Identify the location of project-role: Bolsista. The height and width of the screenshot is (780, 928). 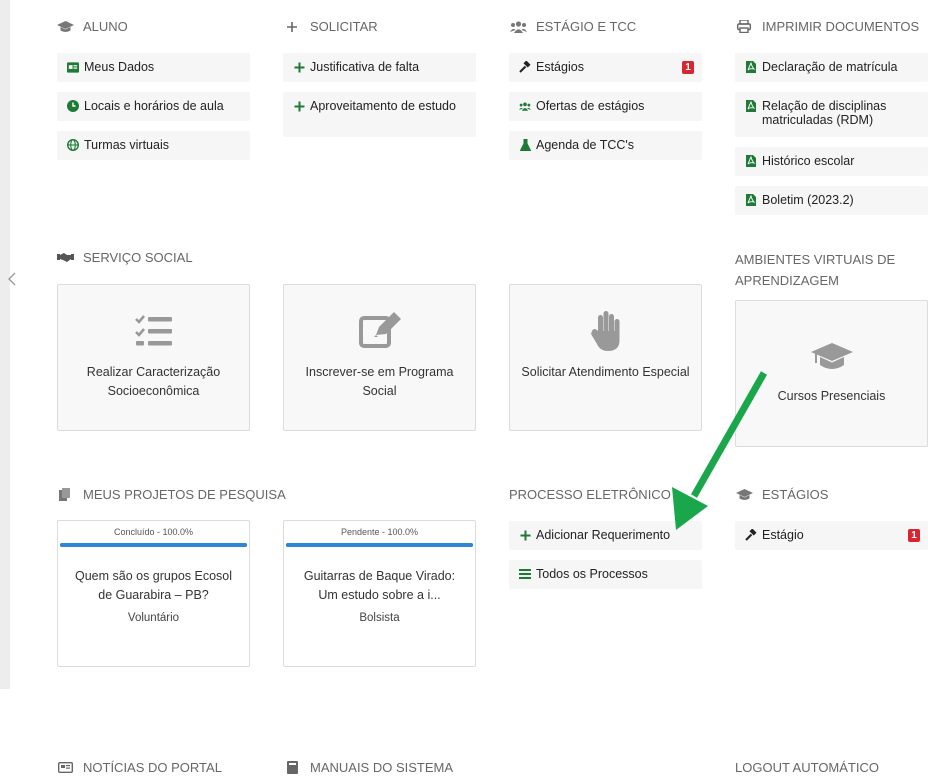
(379, 618).